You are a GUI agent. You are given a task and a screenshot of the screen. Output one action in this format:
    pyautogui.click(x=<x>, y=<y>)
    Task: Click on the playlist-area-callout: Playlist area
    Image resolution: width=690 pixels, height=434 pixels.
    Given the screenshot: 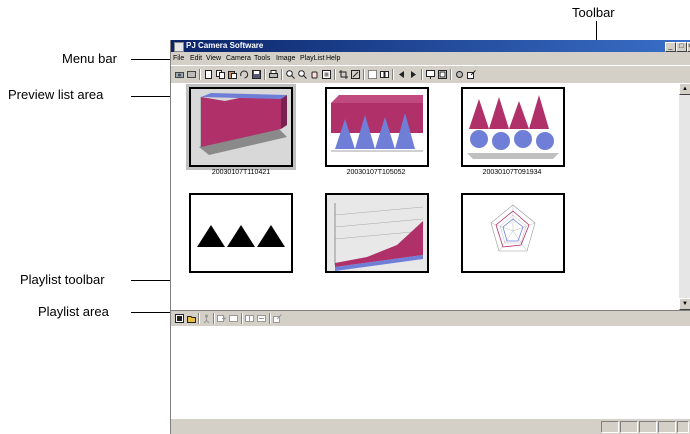 What is the action you would take?
    pyautogui.click(x=73, y=311)
    